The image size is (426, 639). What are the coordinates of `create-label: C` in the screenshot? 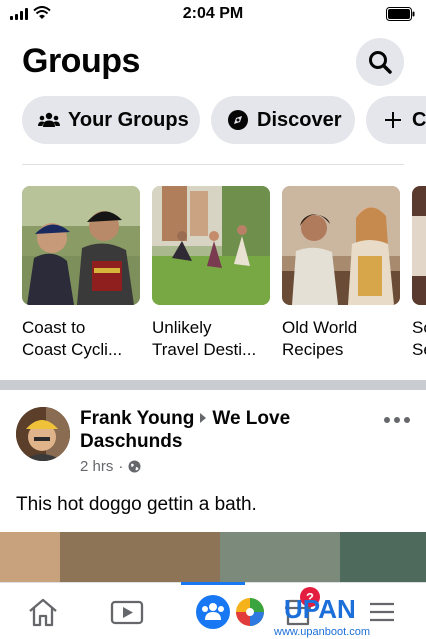 It's located at (419, 119).